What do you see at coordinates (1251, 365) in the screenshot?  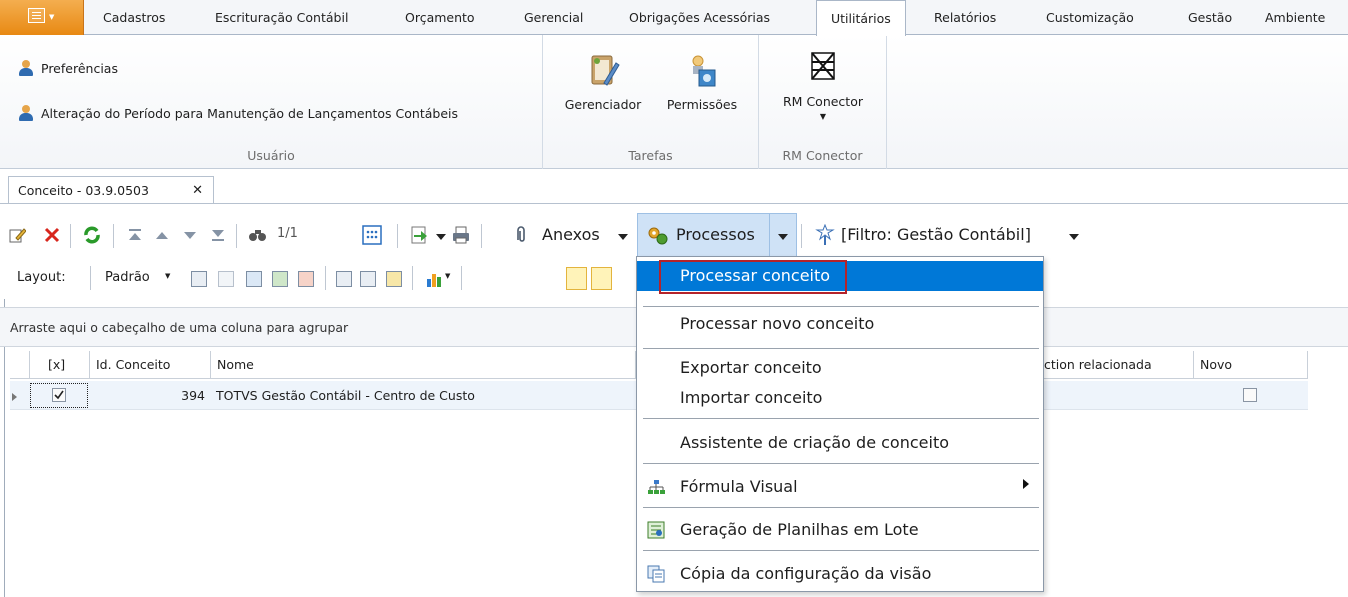 I see `column-header-novo: Novo` at bounding box center [1251, 365].